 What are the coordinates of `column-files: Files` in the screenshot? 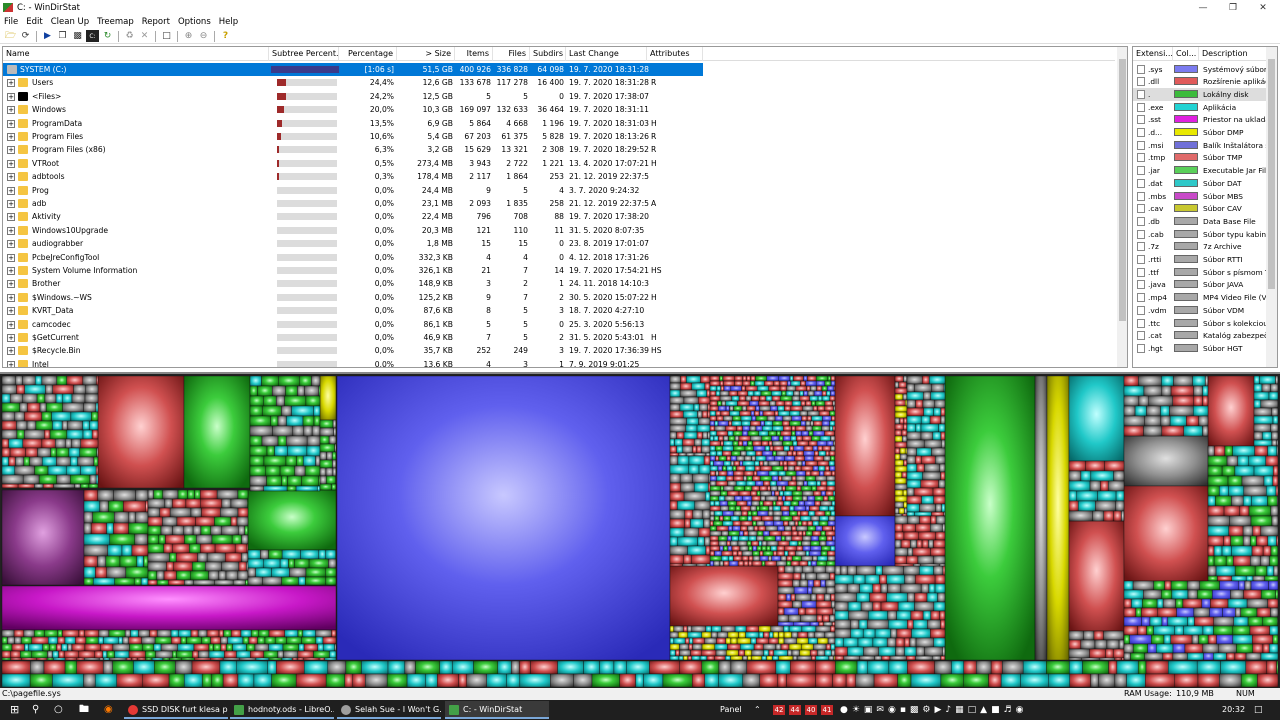 It's located at (511, 54).